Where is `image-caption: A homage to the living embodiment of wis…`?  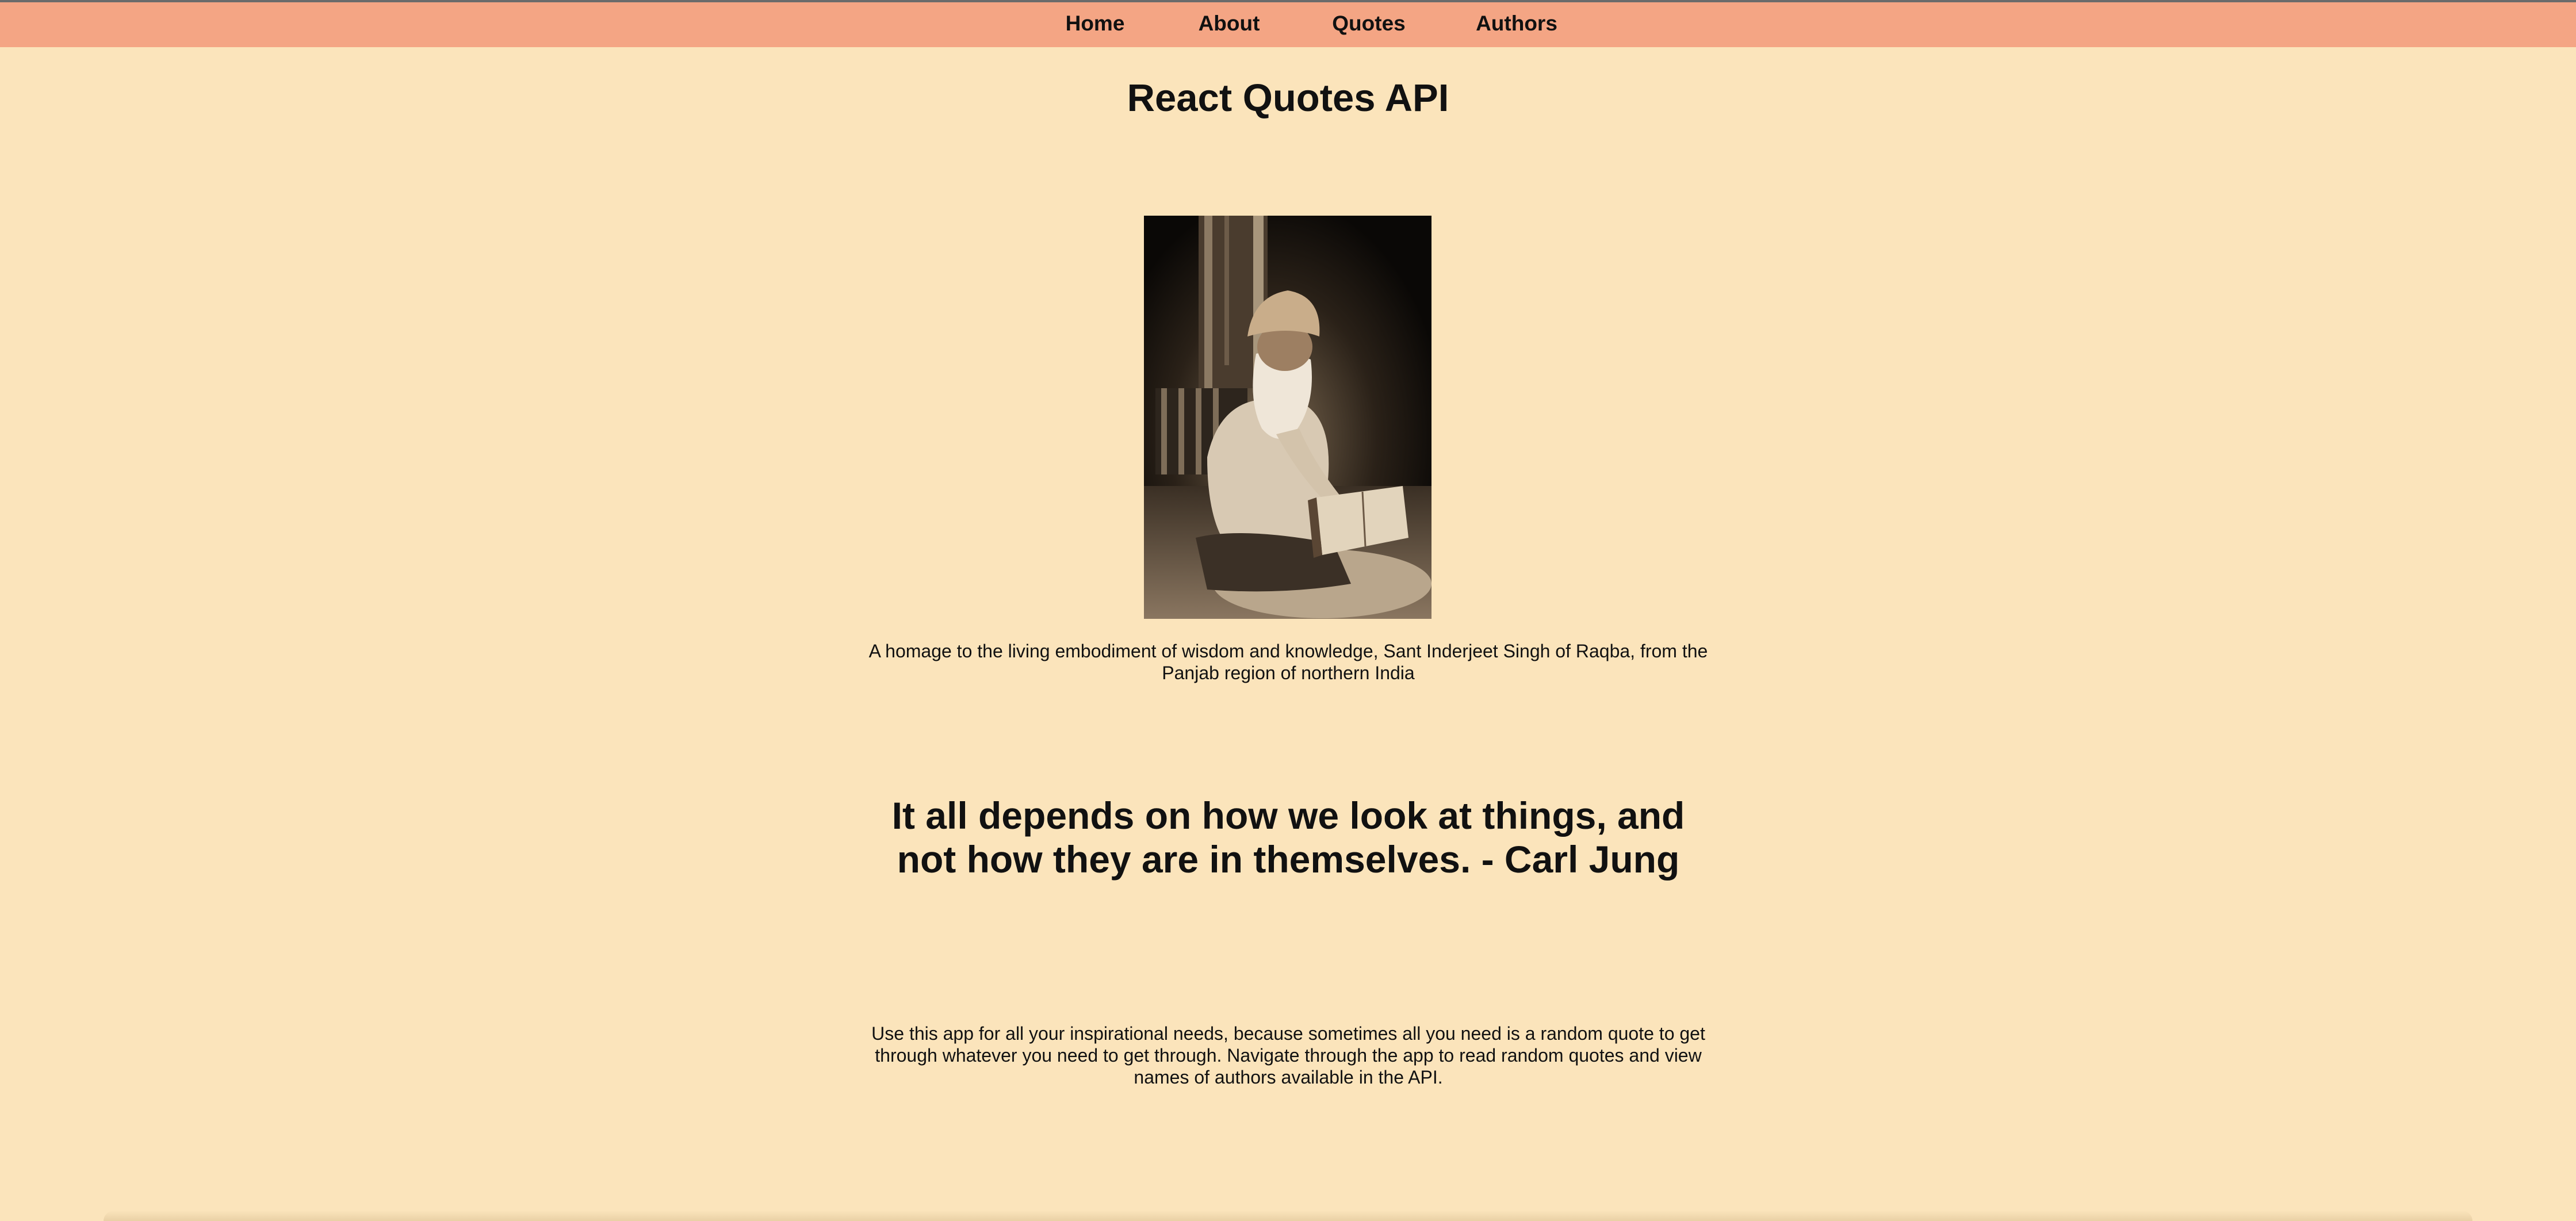
image-caption: A homage to the living embodiment of wis… is located at coordinates (1288, 662).